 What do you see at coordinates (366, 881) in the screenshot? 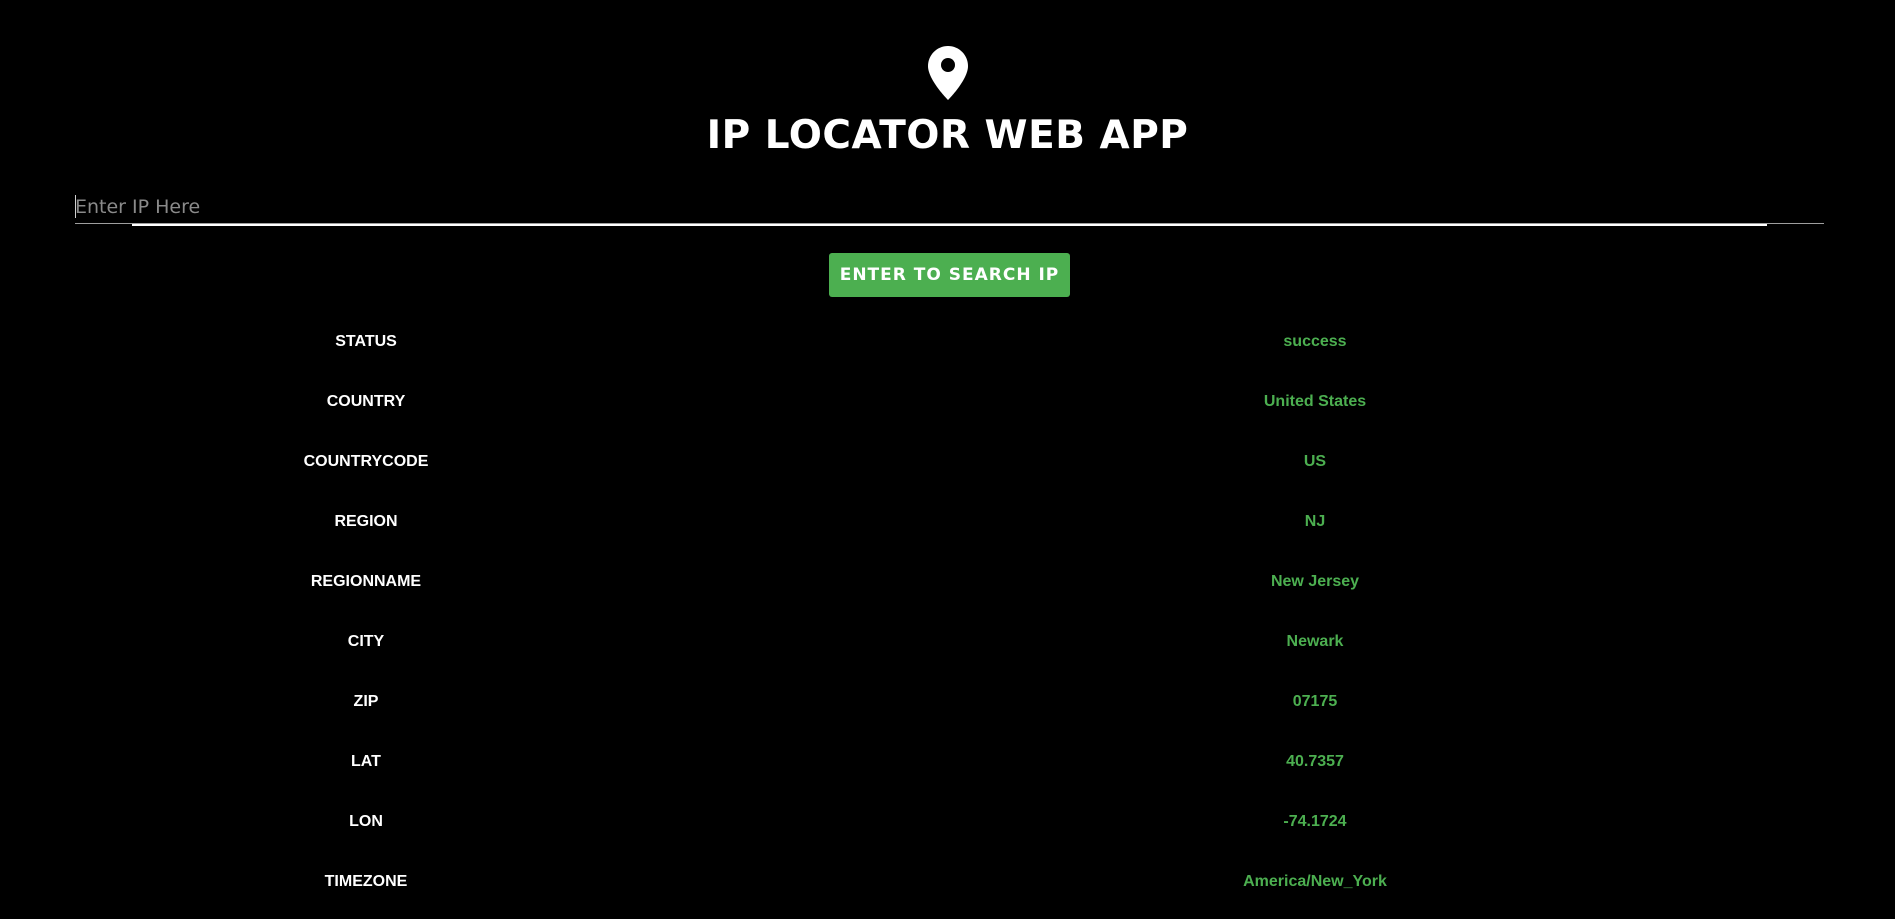
I see `result-key: TIMEZONE` at bounding box center [366, 881].